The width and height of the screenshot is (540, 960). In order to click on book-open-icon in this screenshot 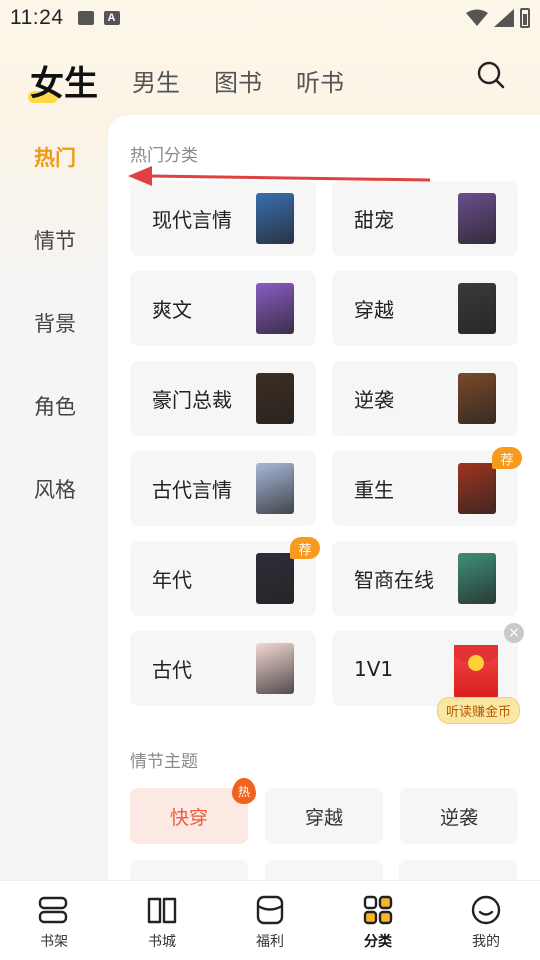, I will do `click(162, 910)`.